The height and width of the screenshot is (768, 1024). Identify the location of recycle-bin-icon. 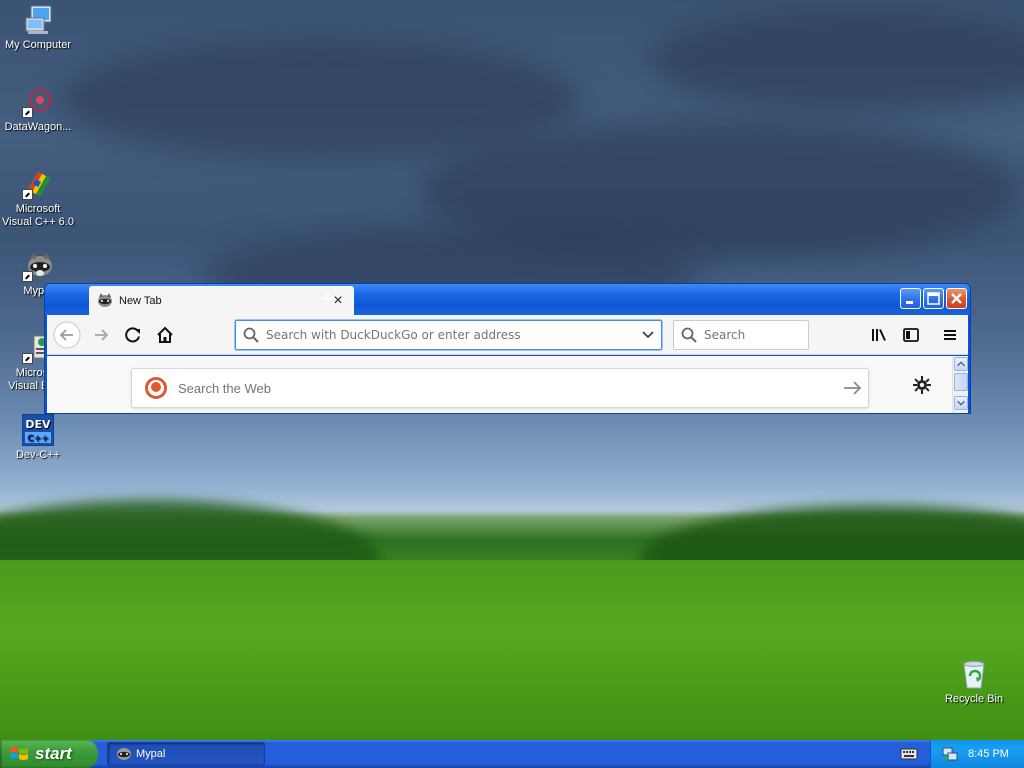
(974, 674).